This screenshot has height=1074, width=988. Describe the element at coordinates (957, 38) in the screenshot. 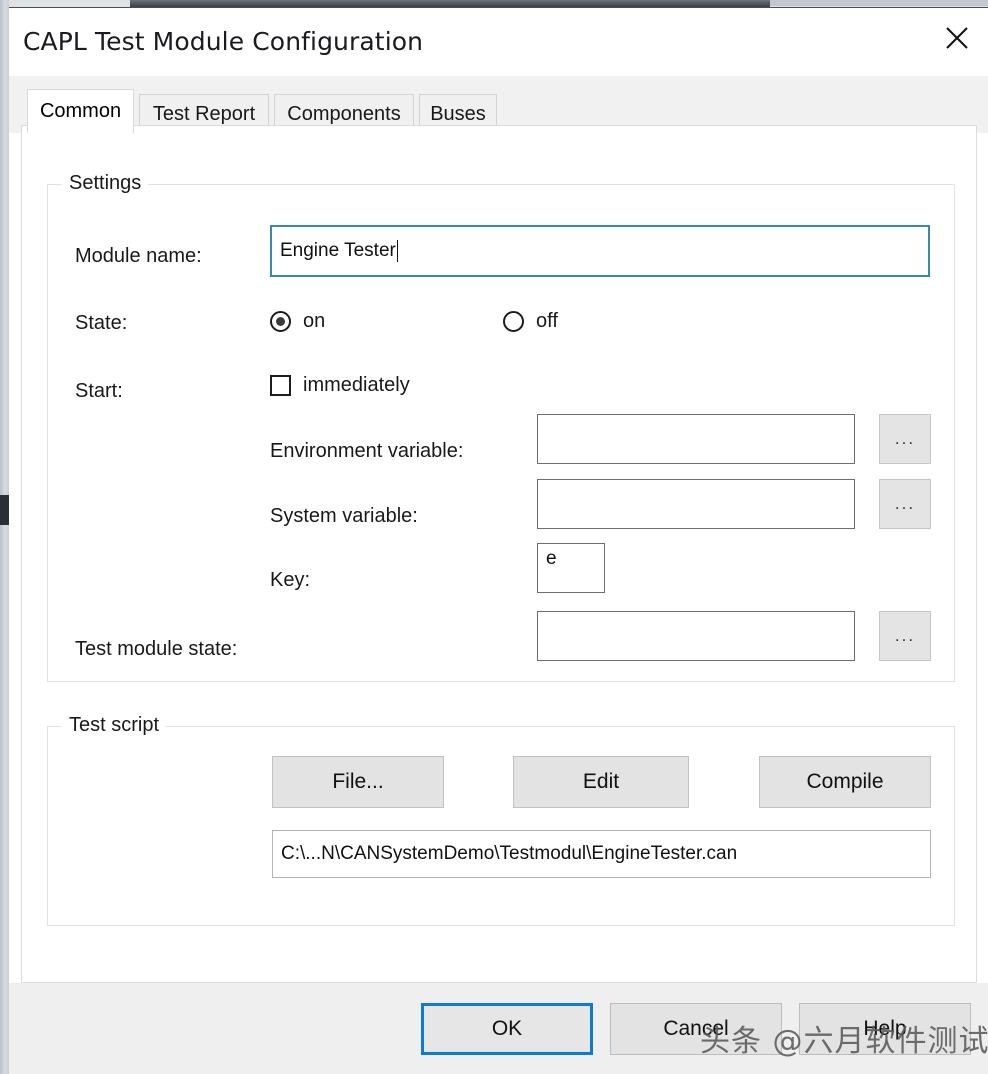

I see `close-icon` at that location.